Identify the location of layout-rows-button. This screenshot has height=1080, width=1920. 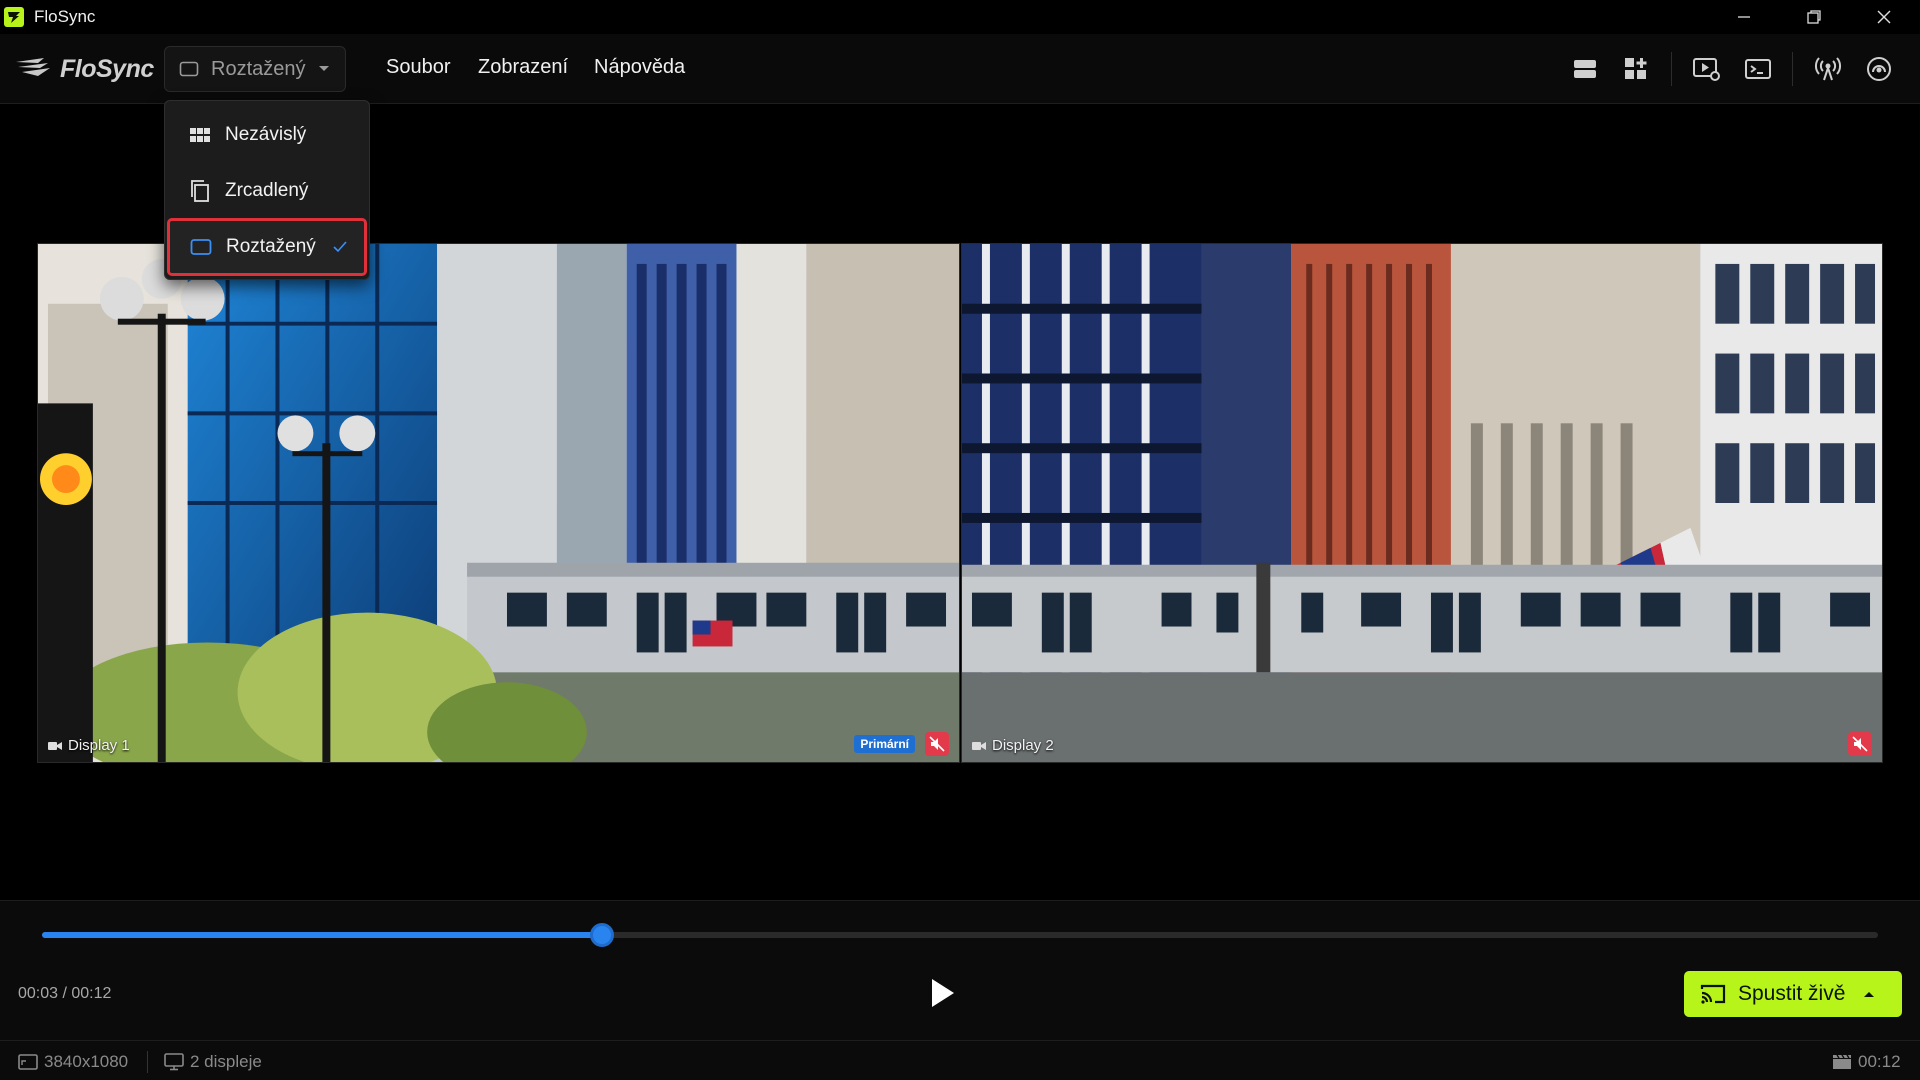
(1585, 69).